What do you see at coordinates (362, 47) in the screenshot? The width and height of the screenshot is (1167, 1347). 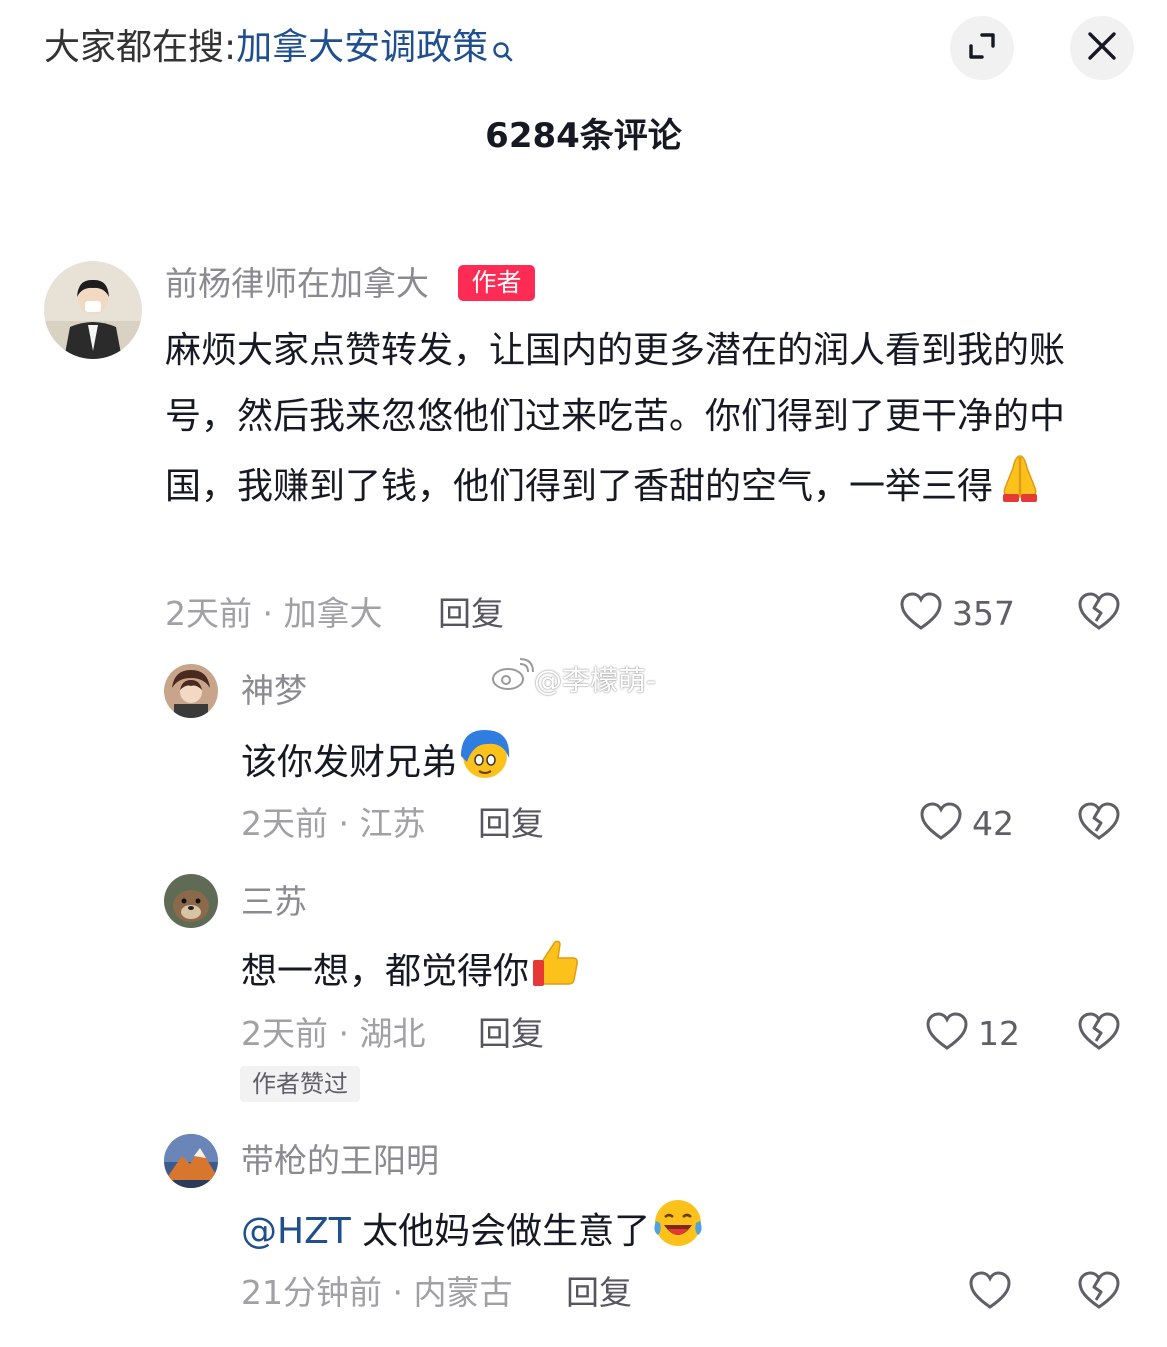 I see `search-hint-term: 加拿大安调政策` at bounding box center [362, 47].